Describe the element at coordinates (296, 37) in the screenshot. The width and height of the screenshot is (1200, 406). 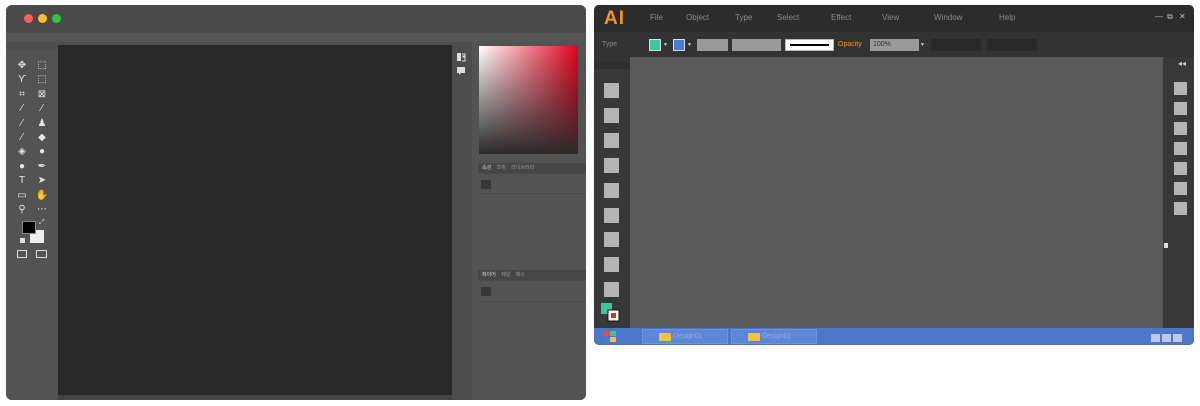
I see `options-bar` at that location.